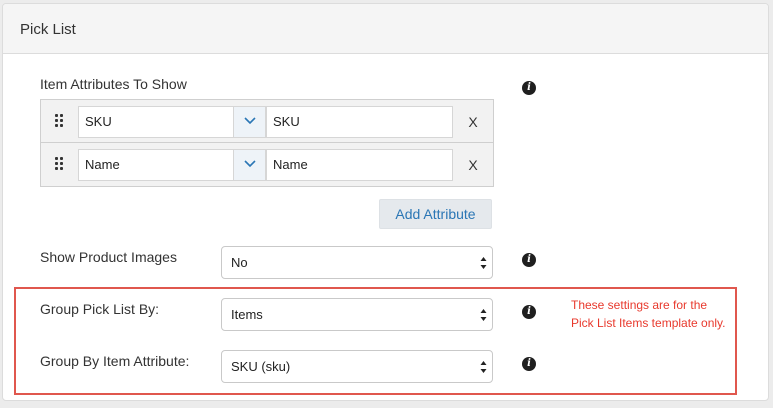 This screenshot has width=773, height=408. Describe the element at coordinates (435, 214) in the screenshot. I see `add-attribute-button: Add Attribute` at that location.